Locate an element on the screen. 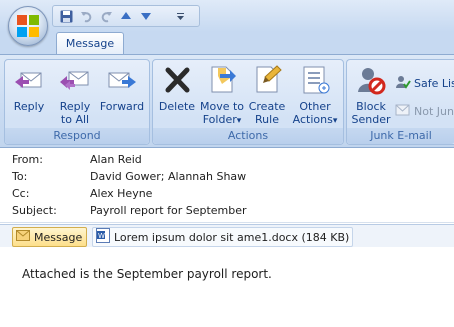 The width and height of the screenshot is (454, 327). from-label: From: is located at coordinates (27, 159).